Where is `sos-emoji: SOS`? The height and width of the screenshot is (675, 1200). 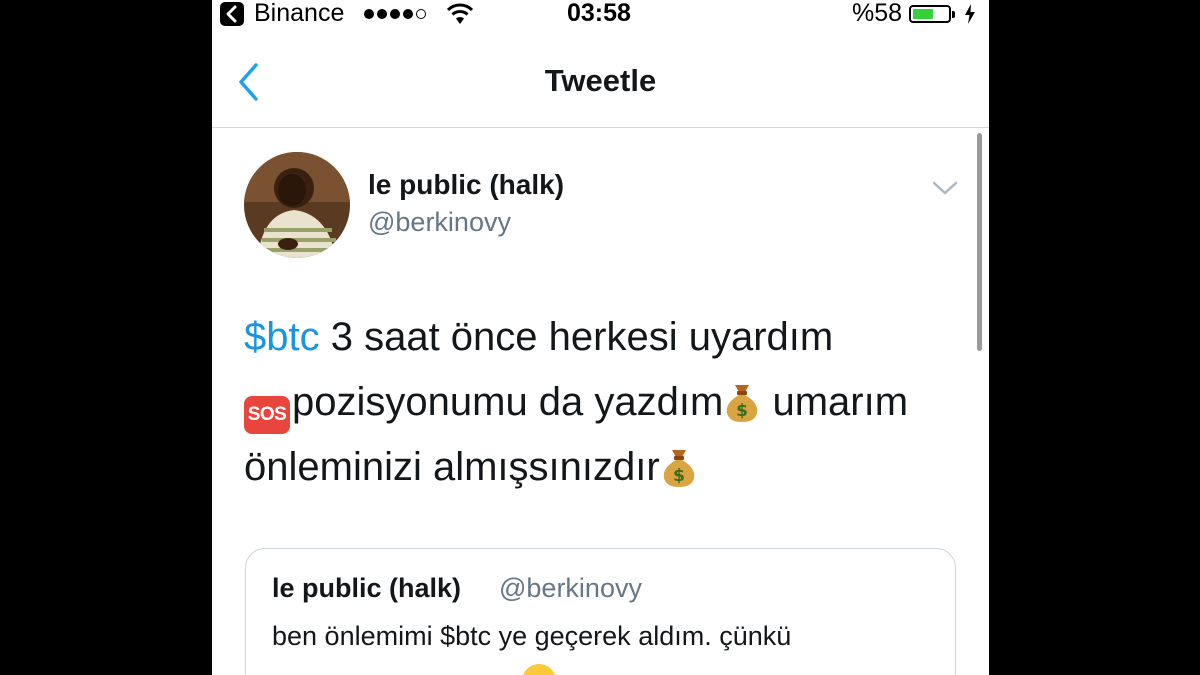 sos-emoji: SOS is located at coordinates (267, 415).